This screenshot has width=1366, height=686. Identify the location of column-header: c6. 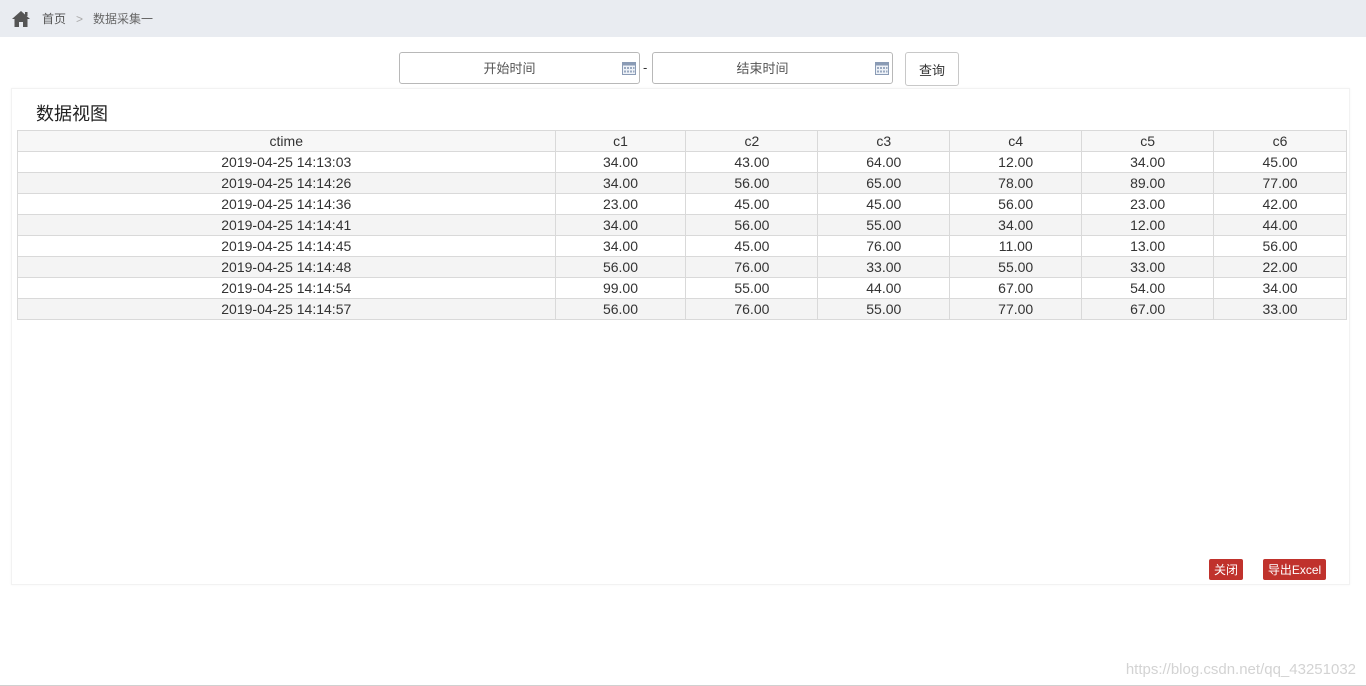
(1280, 141).